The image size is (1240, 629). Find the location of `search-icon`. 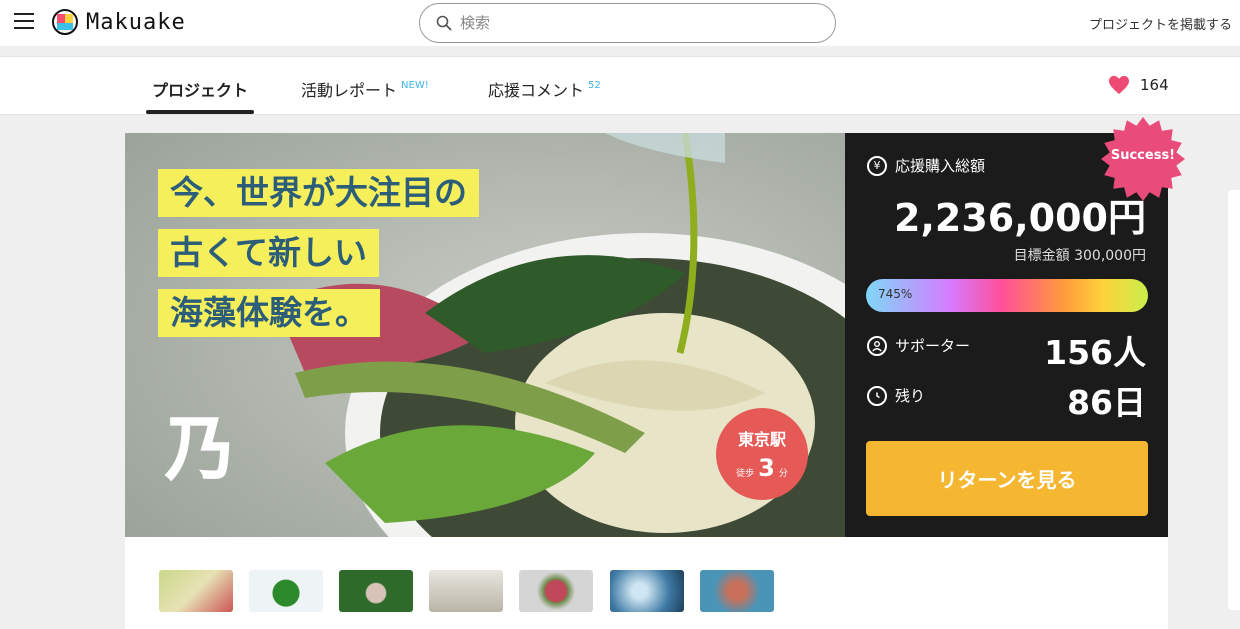

search-icon is located at coordinates (444, 23).